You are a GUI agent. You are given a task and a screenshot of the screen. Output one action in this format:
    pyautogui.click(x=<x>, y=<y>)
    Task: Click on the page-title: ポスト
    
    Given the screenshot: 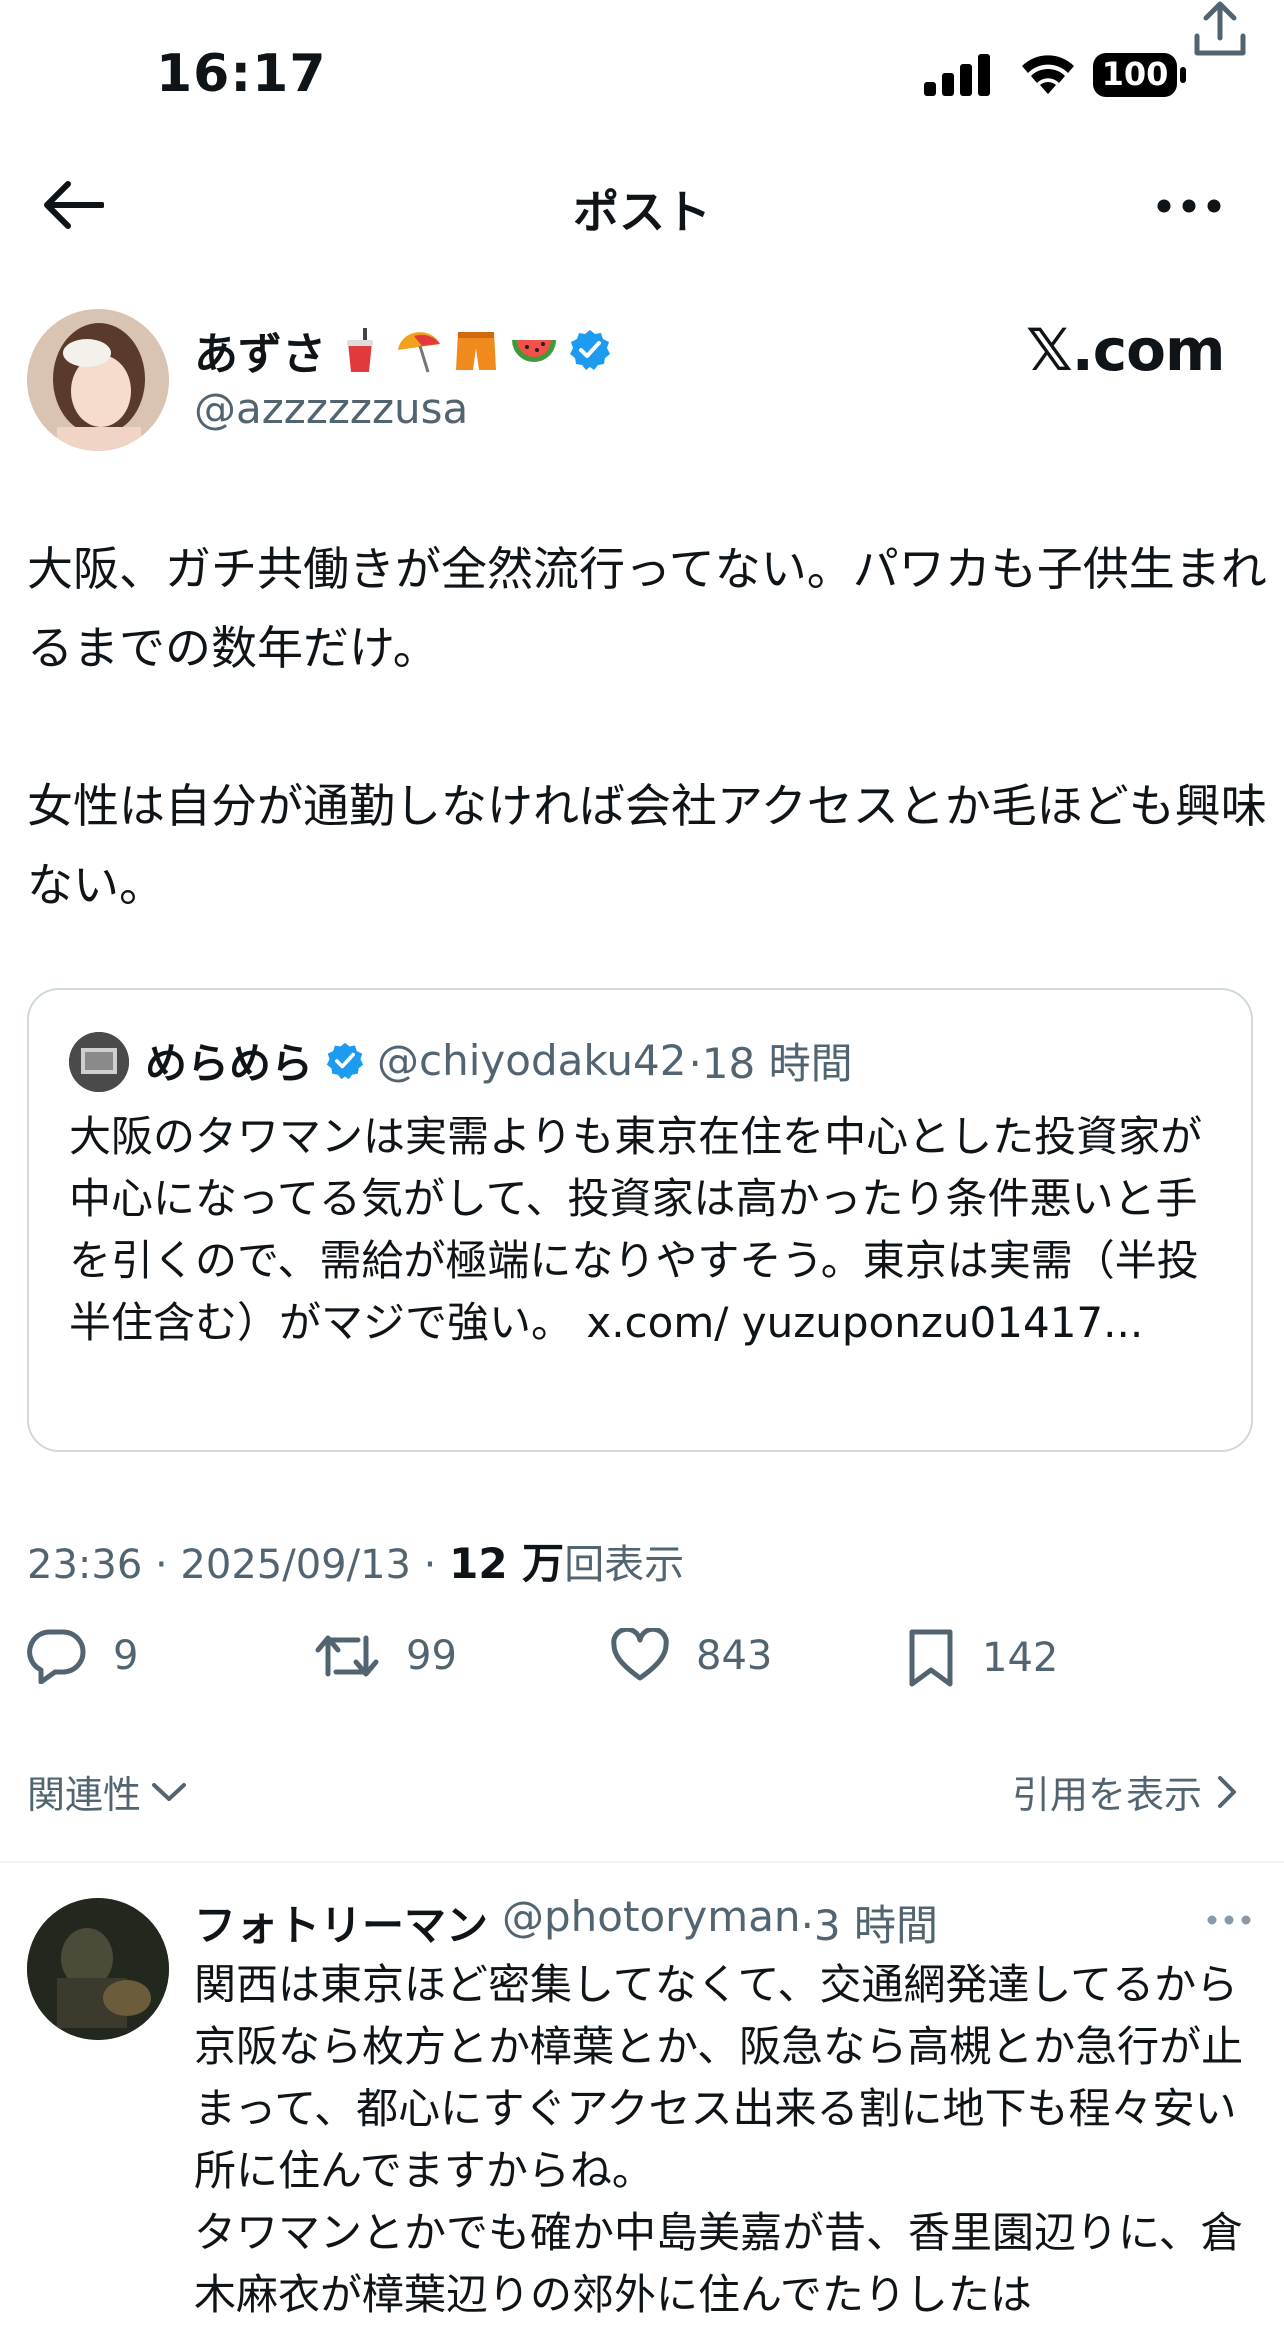 What is the action you would take?
    pyautogui.click(x=642, y=212)
    